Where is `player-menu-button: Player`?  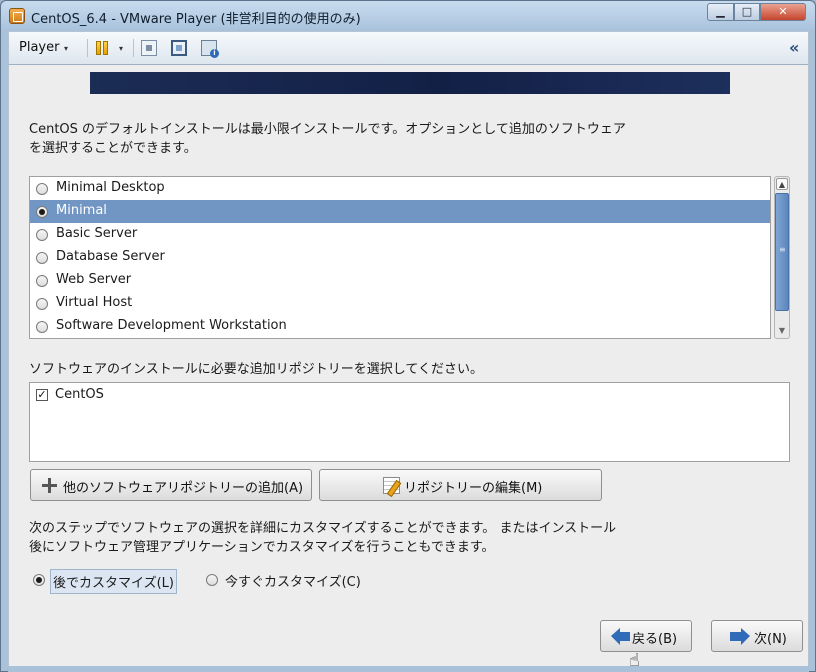
player-menu-button: Player is located at coordinates (39, 47).